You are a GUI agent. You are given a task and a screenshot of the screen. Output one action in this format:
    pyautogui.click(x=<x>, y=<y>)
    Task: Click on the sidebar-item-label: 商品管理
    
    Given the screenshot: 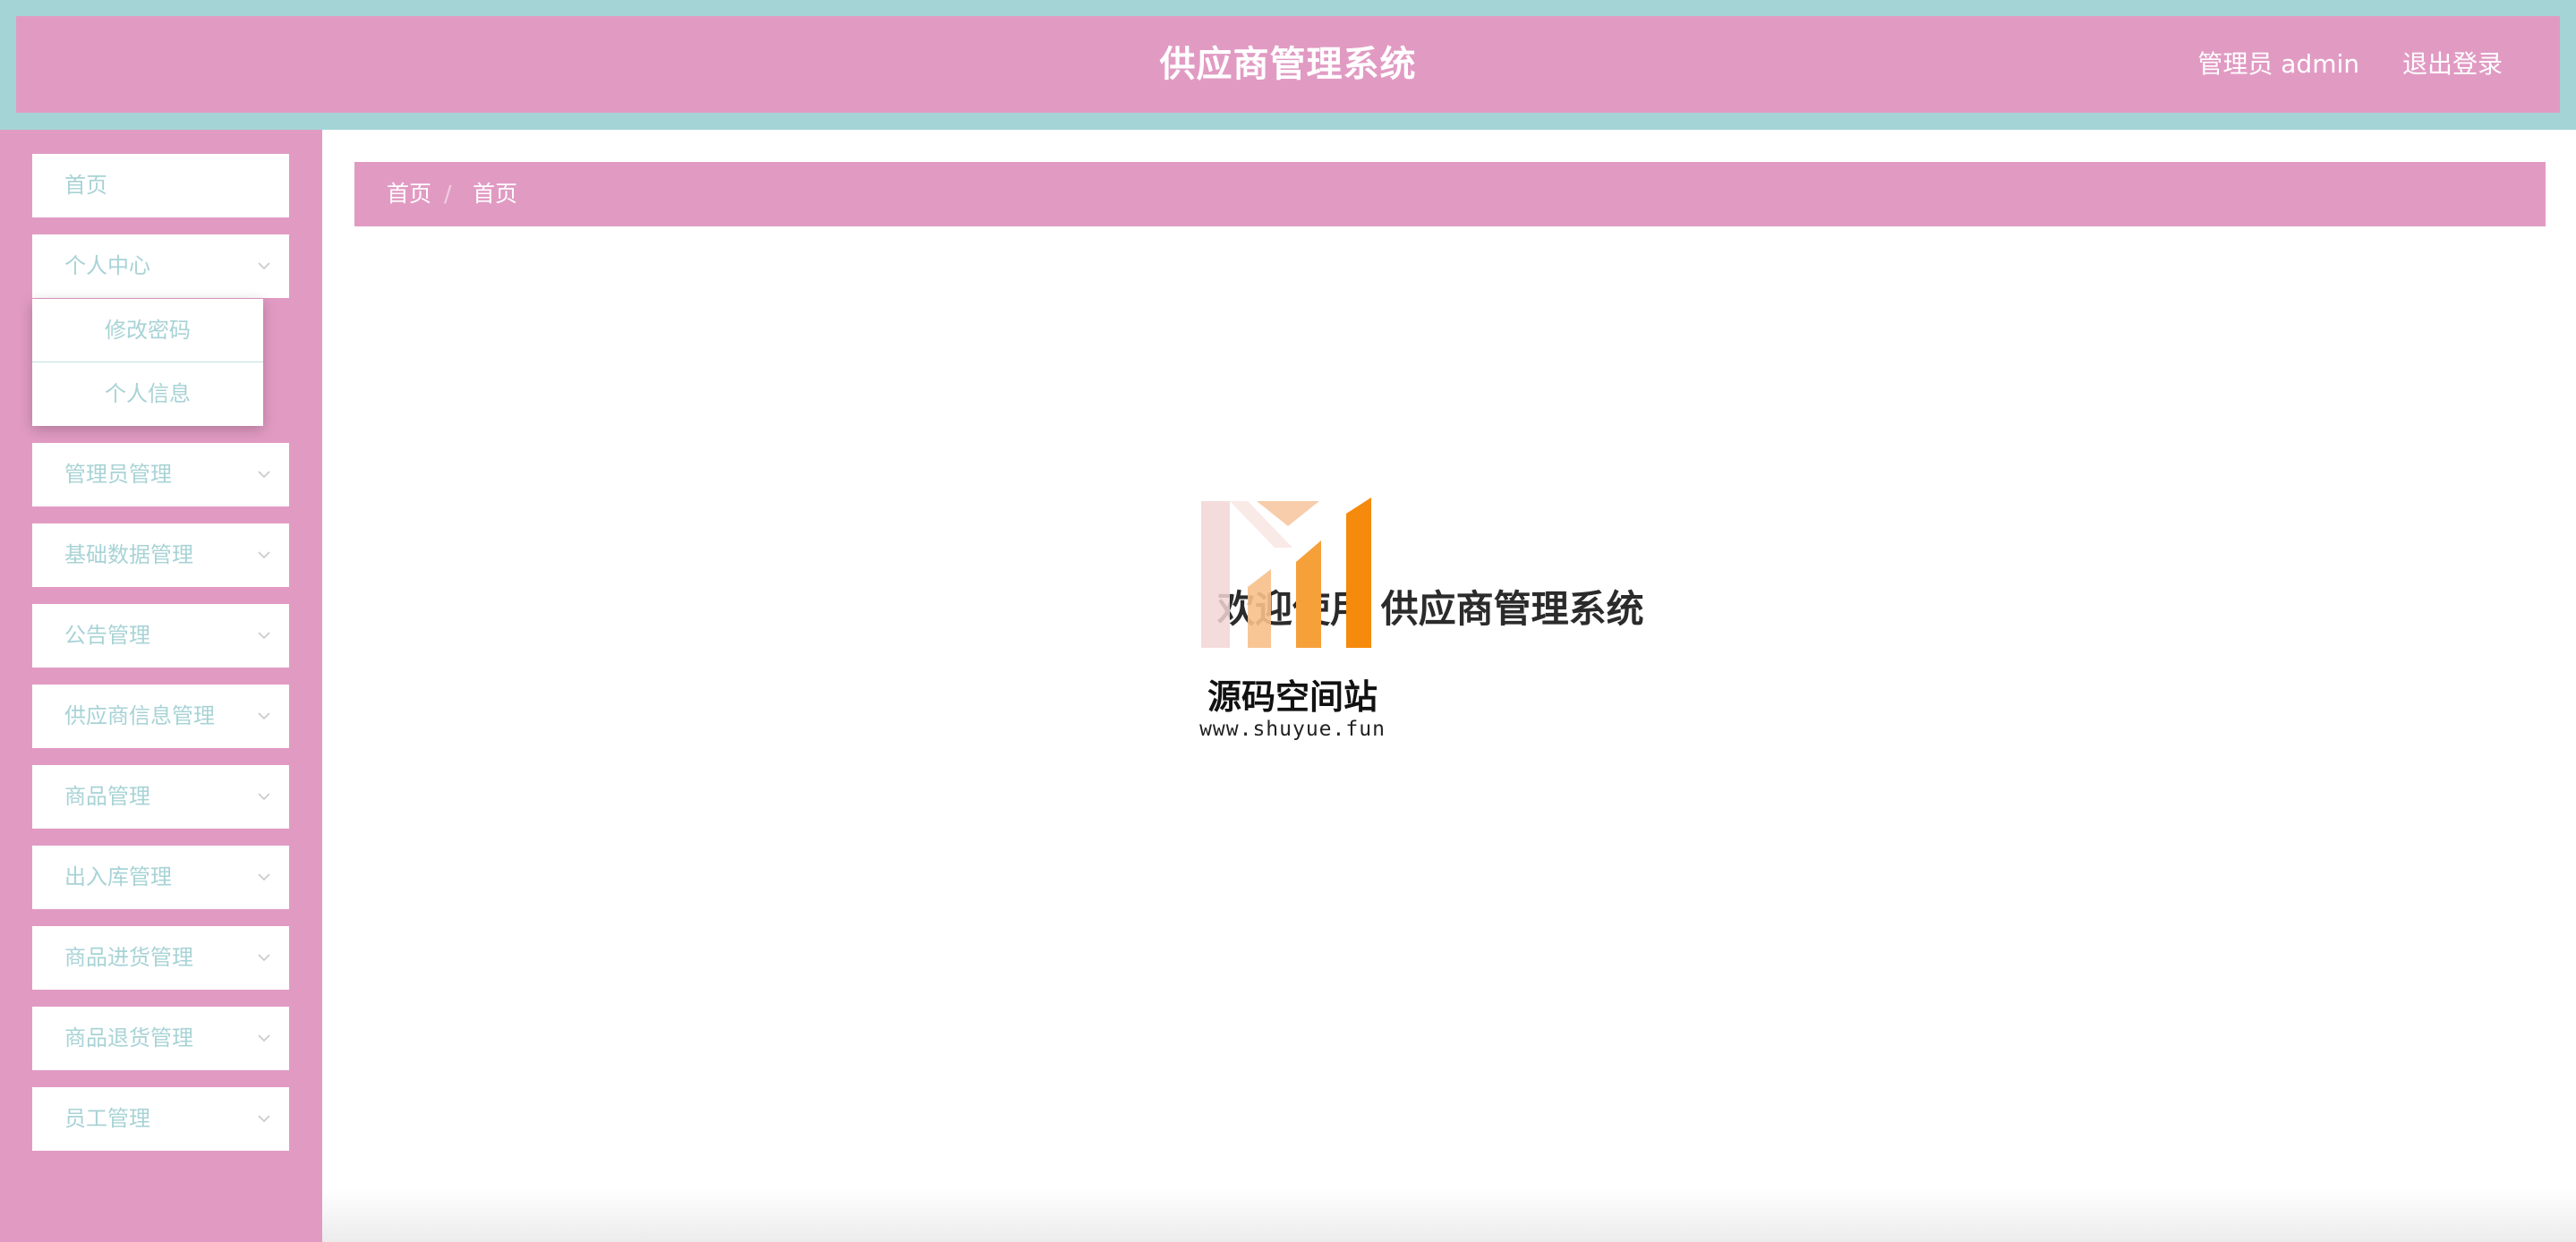 What is the action you would take?
    pyautogui.click(x=107, y=797)
    